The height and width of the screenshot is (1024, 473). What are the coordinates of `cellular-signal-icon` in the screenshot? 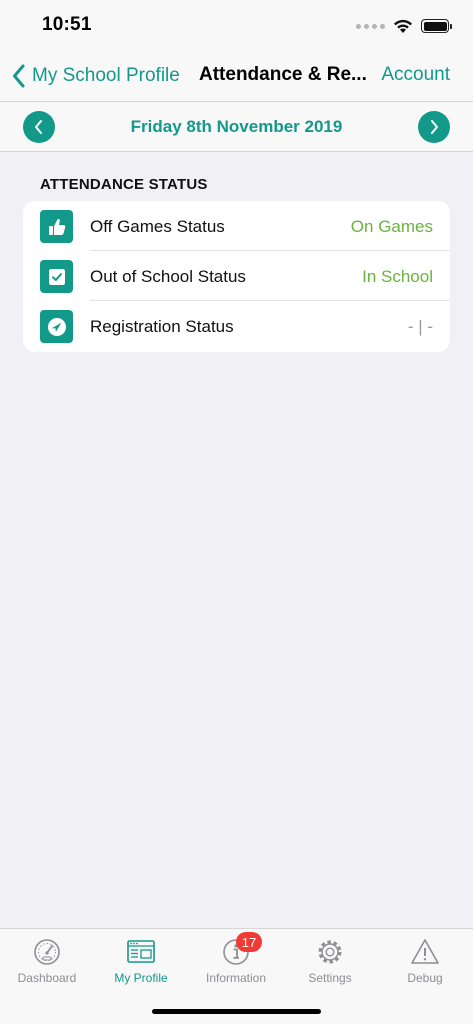 It's located at (370, 26).